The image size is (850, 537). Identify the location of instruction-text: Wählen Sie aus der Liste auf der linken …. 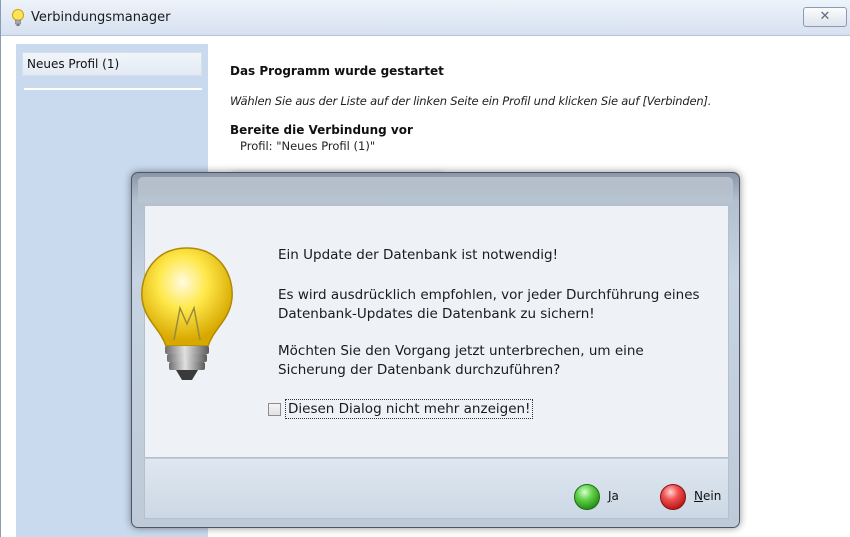
(471, 101).